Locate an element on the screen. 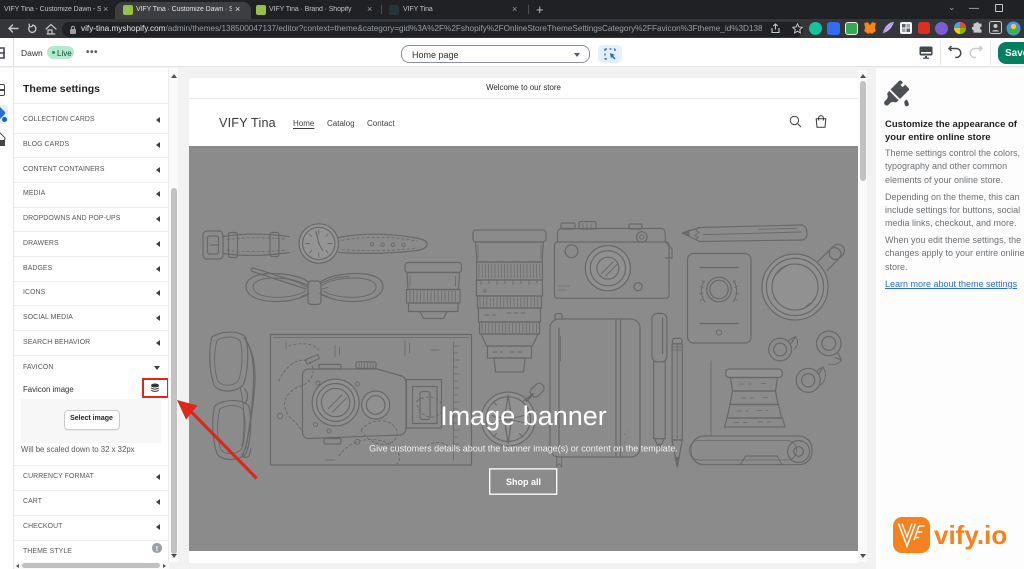  svg-text: Shop all is located at coordinates (523, 482).